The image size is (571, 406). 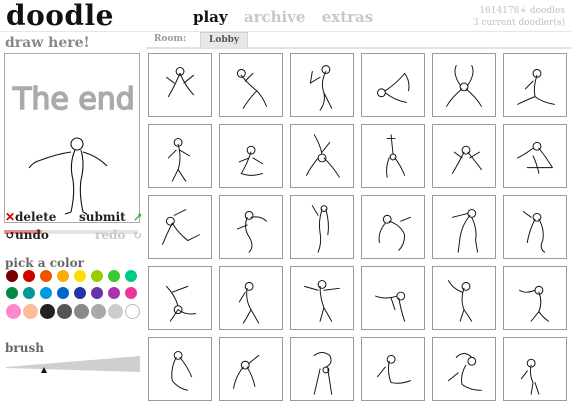 What do you see at coordinates (73, 364) in the screenshot?
I see `brush-slider` at bounding box center [73, 364].